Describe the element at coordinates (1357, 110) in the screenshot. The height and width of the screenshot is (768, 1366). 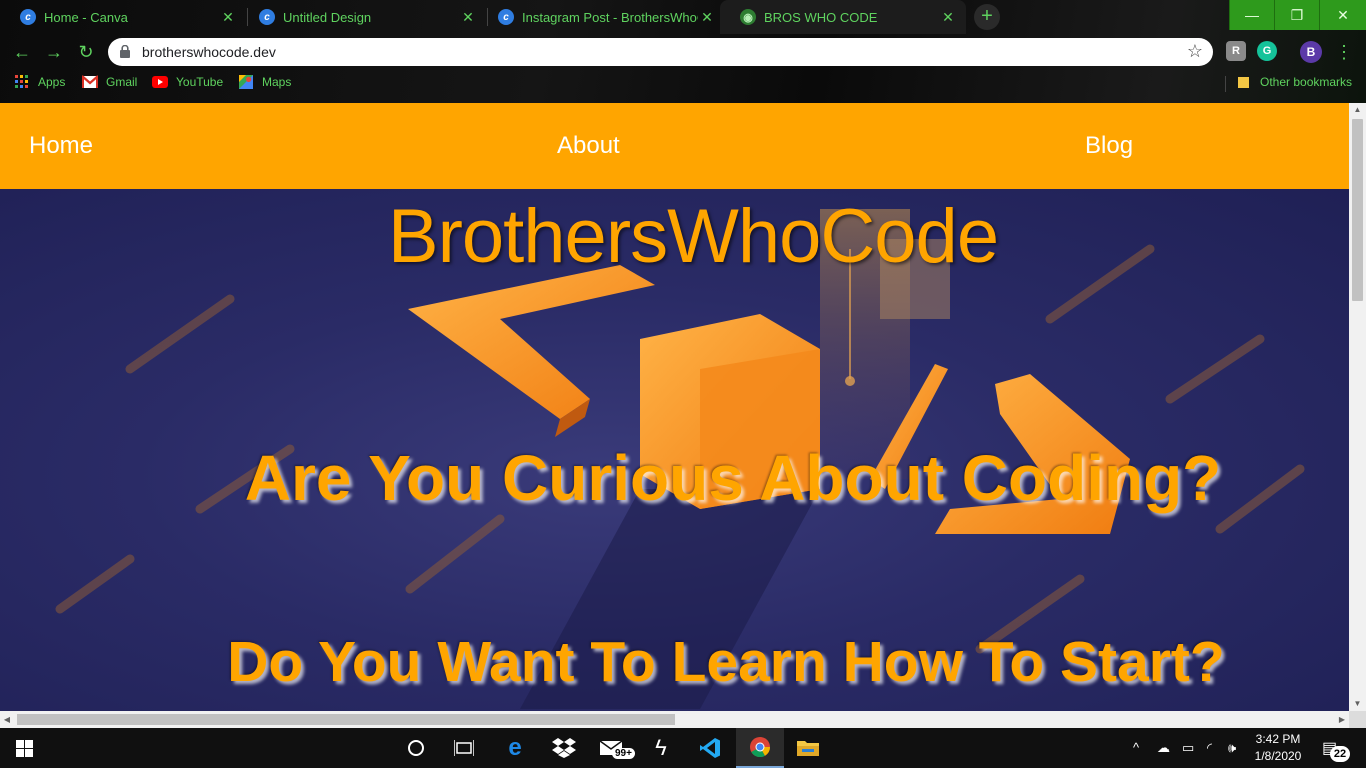
I see `scroll-up-icon: ▲` at that location.